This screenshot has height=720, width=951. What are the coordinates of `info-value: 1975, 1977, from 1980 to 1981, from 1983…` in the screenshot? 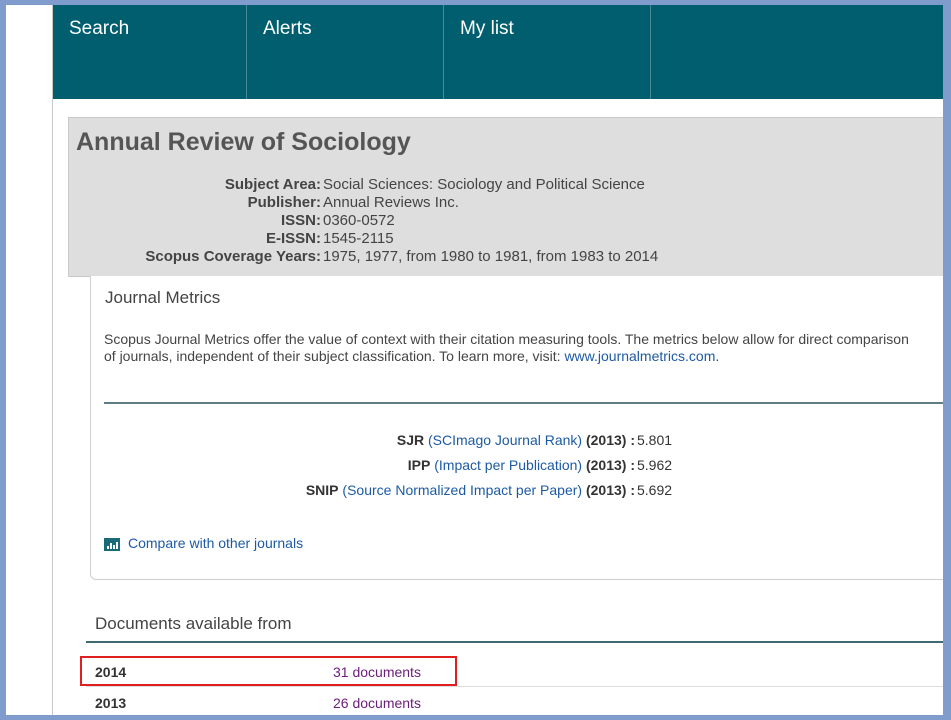 It's located at (491, 256).